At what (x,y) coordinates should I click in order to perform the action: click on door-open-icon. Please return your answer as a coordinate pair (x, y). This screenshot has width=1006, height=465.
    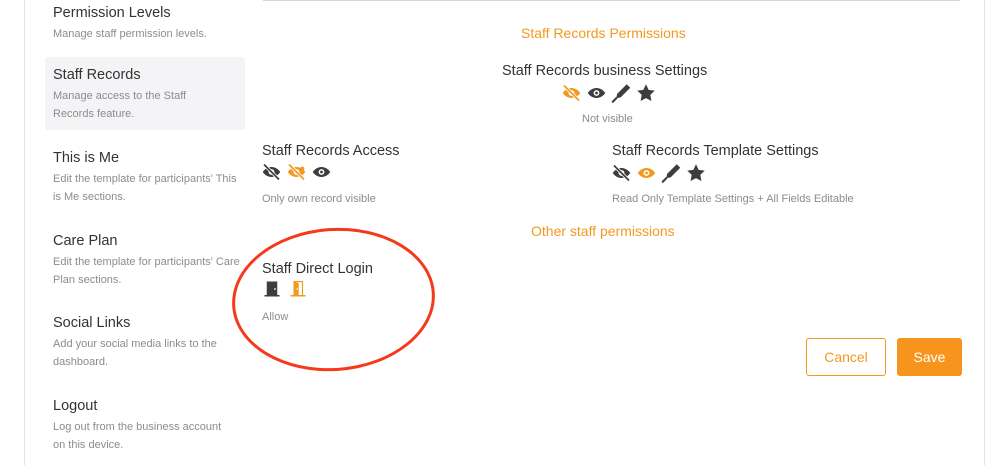
    Looking at the image, I should click on (298, 289).